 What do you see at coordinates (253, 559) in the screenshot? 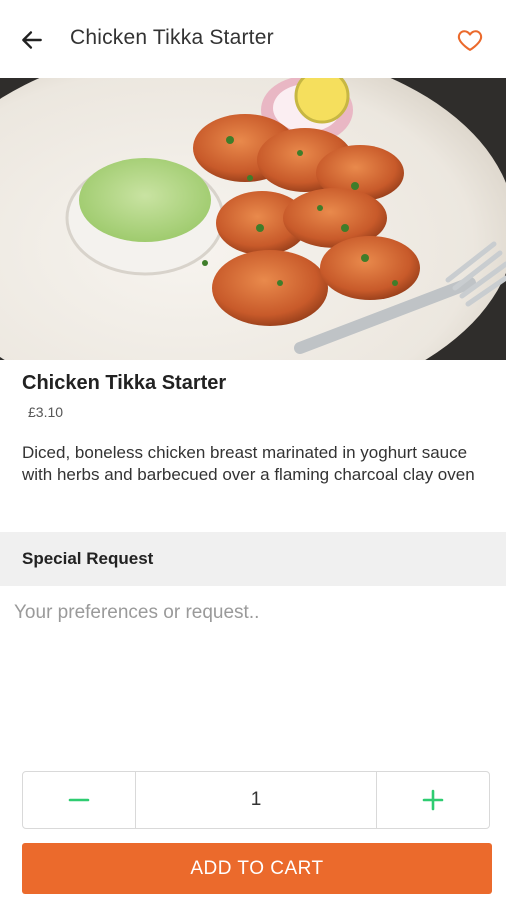
I see `special-request-header: Special Request` at bounding box center [253, 559].